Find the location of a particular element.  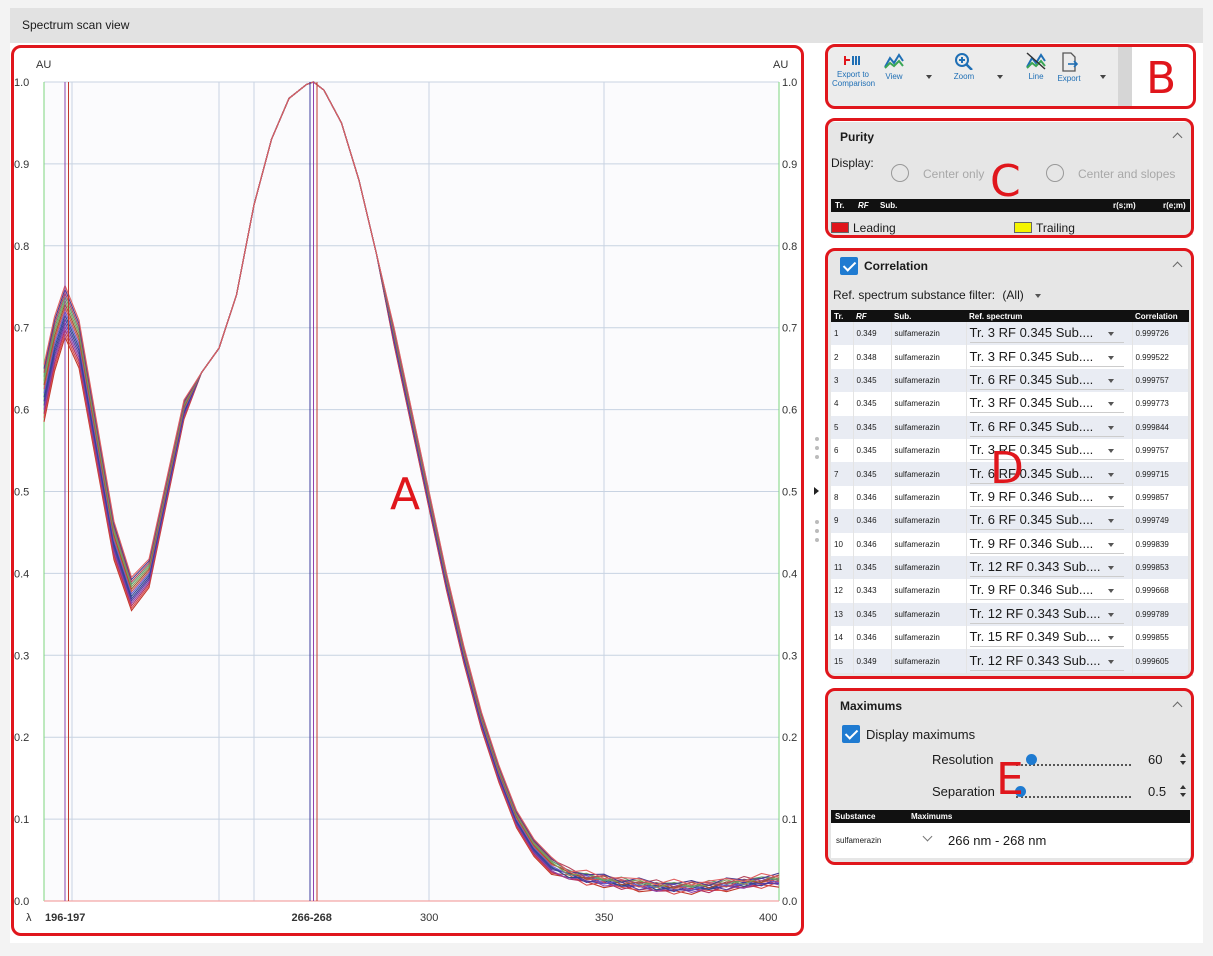

splitter-grip-bottom is located at coordinates (817, 533).